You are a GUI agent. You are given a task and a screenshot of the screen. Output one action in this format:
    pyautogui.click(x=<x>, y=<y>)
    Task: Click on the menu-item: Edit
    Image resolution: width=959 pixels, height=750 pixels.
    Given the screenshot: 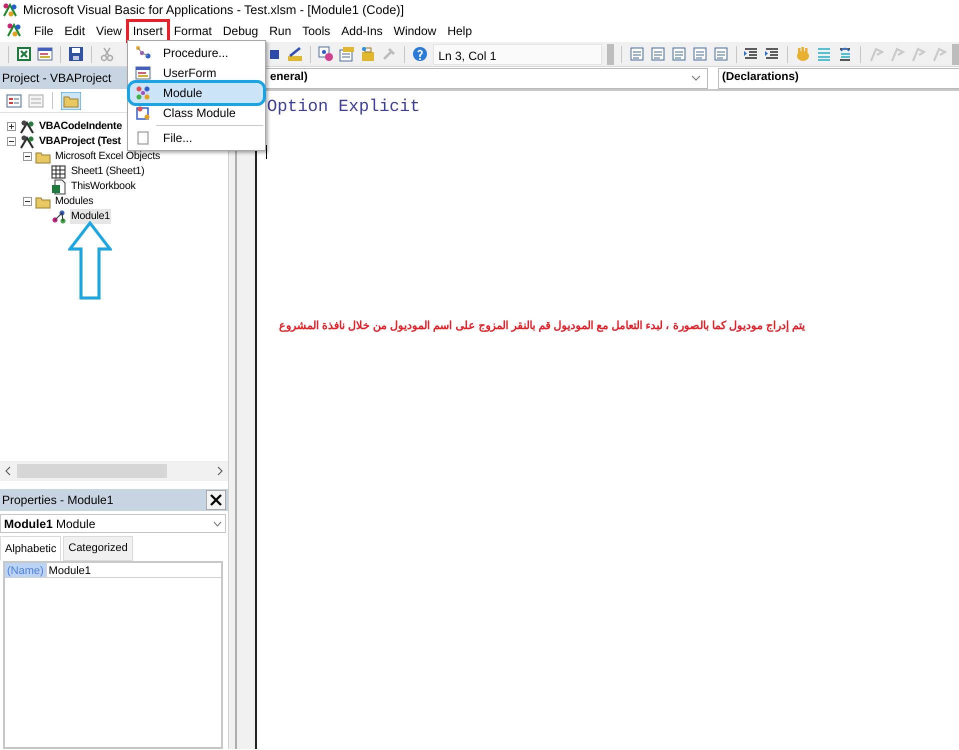 What is the action you would take?
    pyautogui.click(x=75, y=31)
    